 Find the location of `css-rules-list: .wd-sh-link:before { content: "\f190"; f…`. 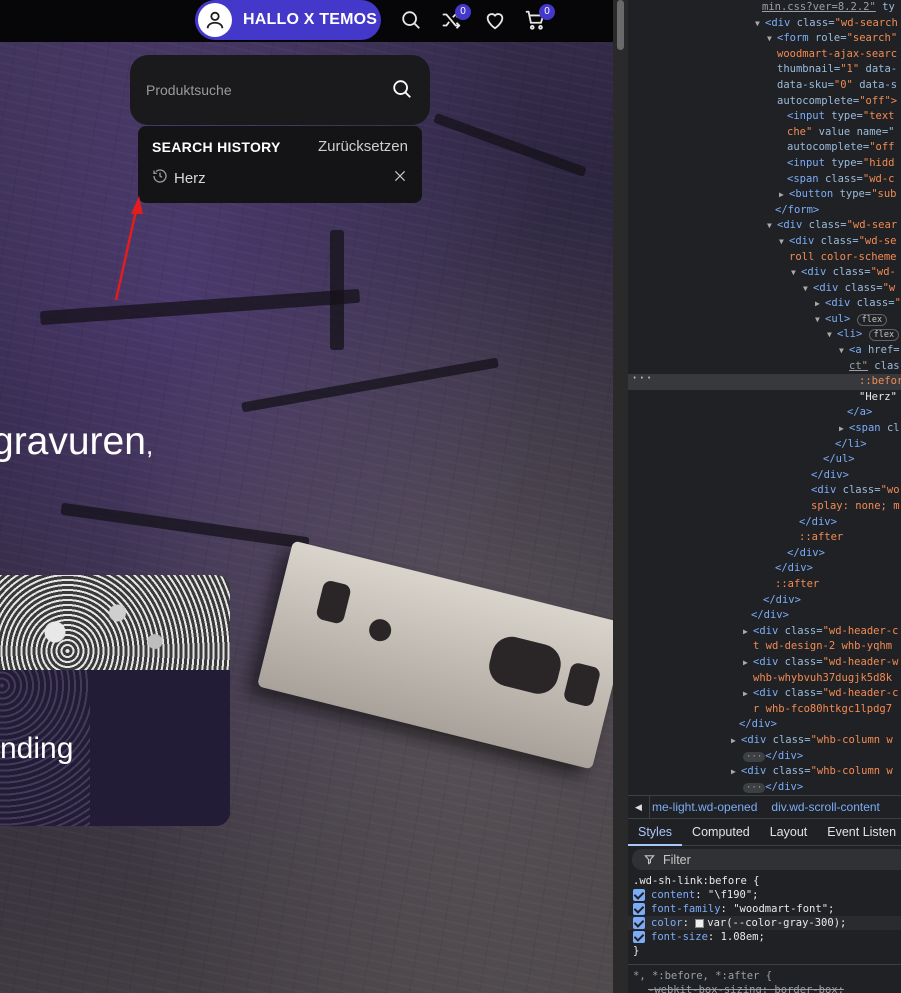

css-rules-list: .wd-sh-link:before { content: "\f190"; f… is located at coordinates (764, 932).